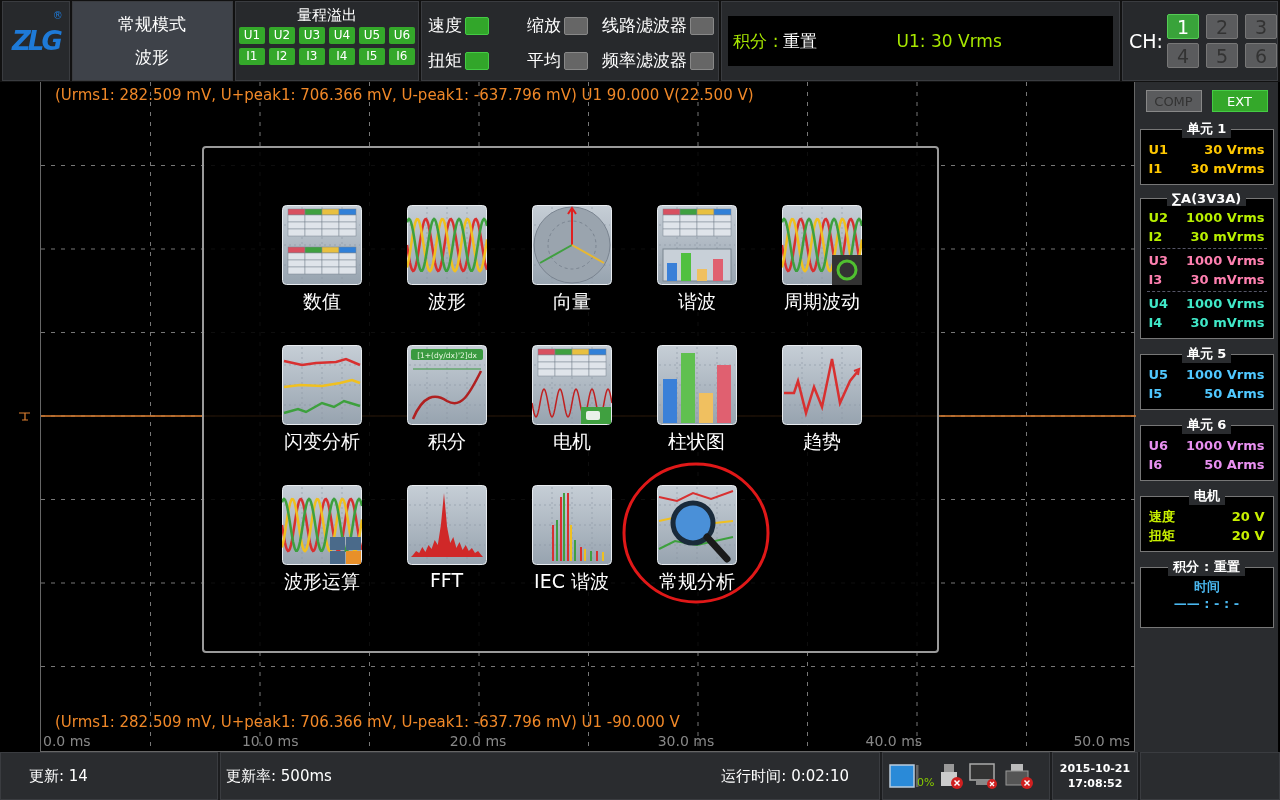  I want to click on panel-title: 单元 5, so click(1206, 354).